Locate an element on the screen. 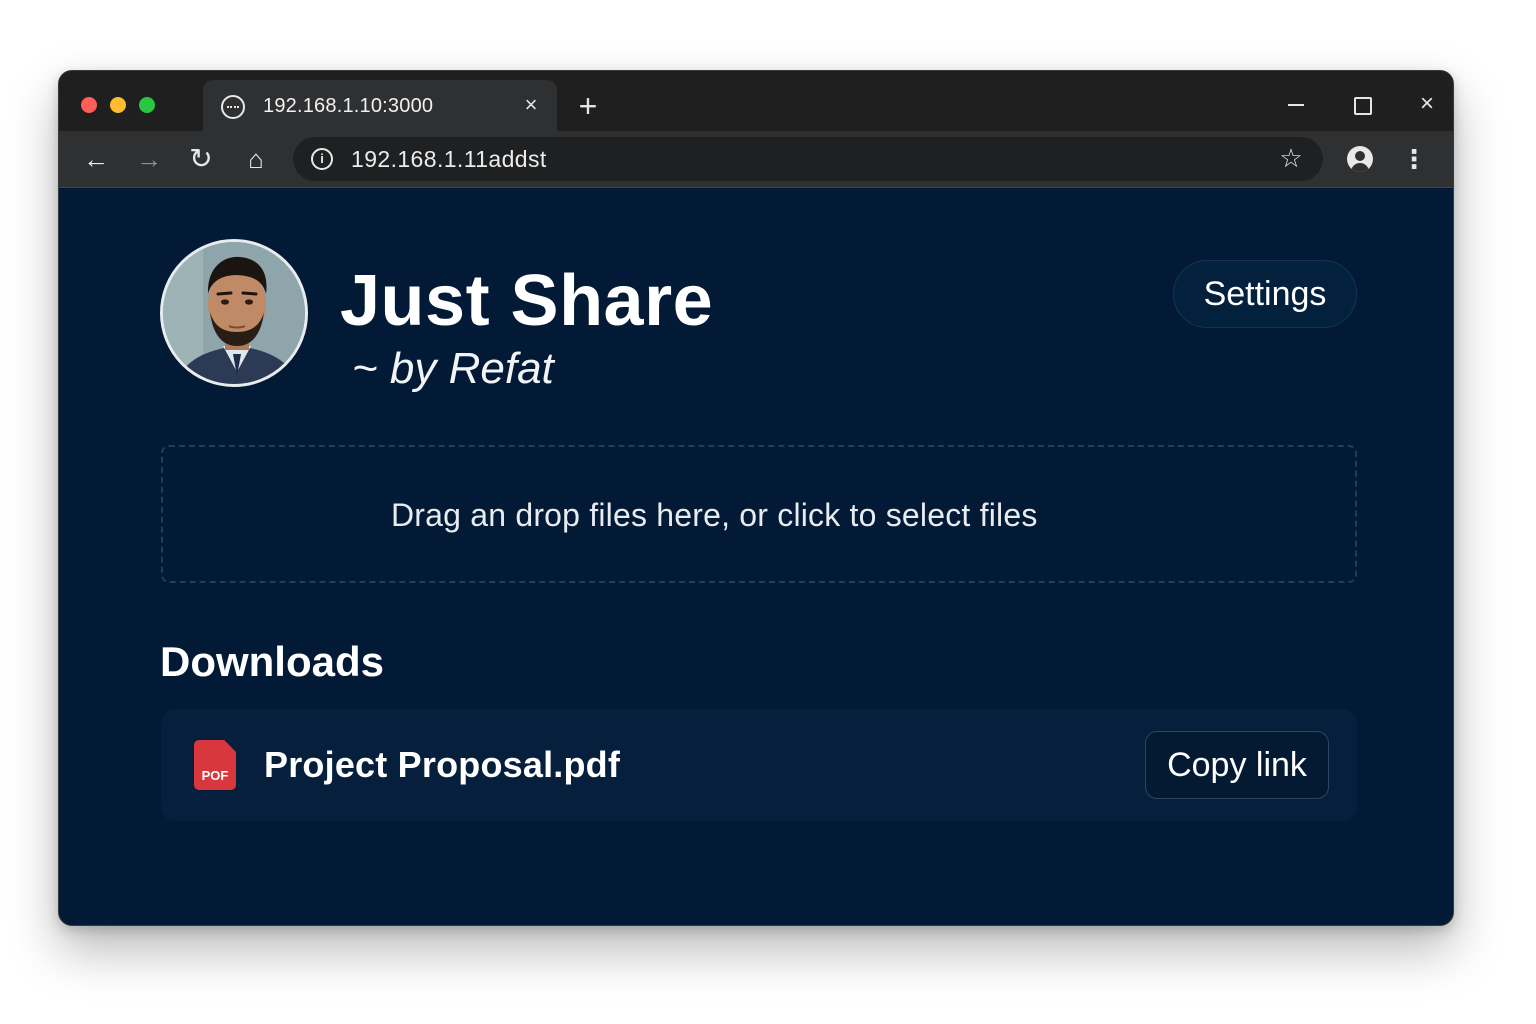 This screenshot has width=1536, height=1024. avatar is located at coordinates (234, 313).